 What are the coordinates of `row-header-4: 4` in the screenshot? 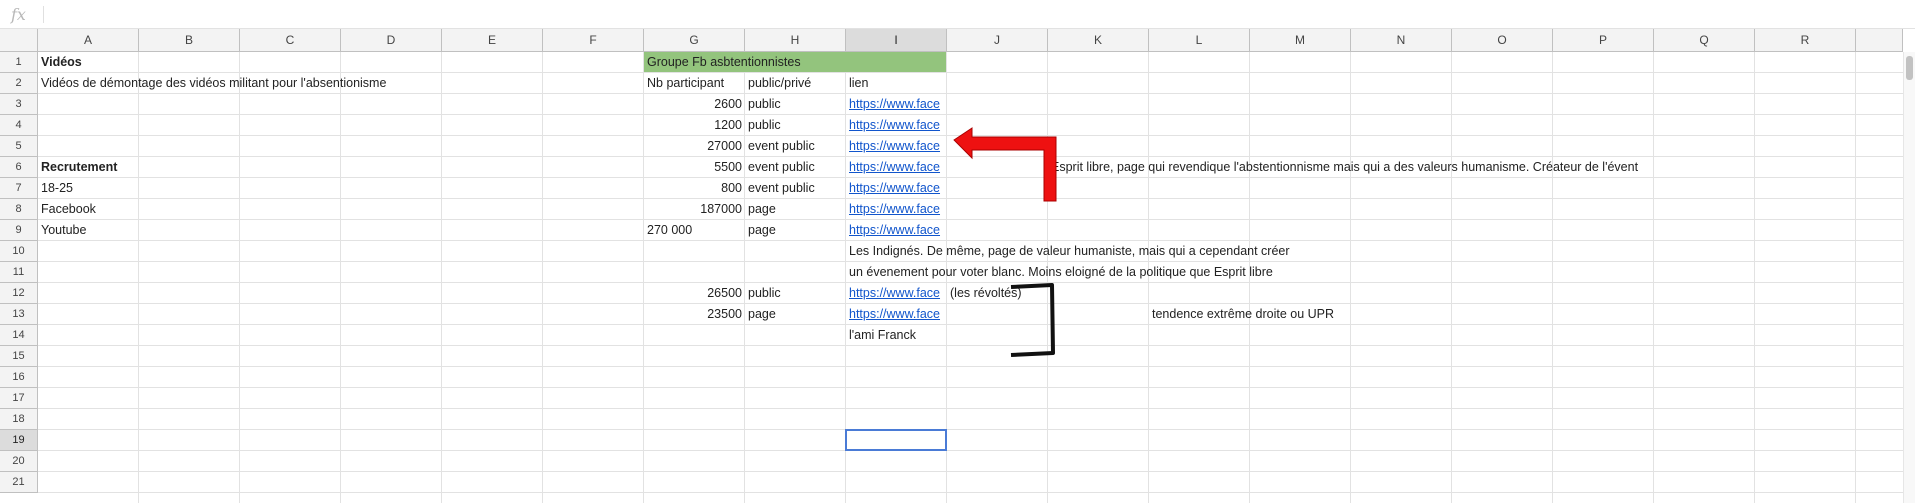 It's located at (19, 125).